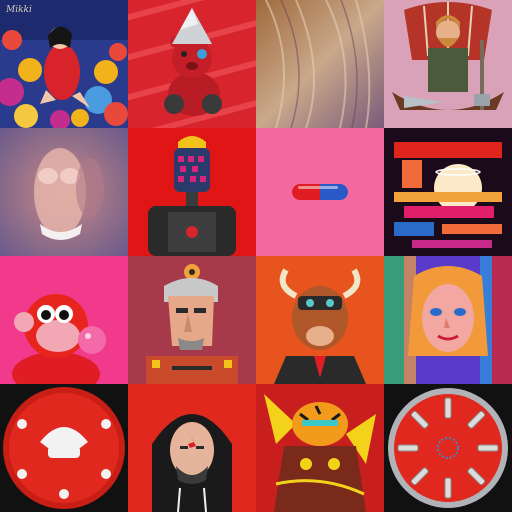 The height and width of the screenshot is (512, 512). I want to click on bull-art, so click(320, 320).